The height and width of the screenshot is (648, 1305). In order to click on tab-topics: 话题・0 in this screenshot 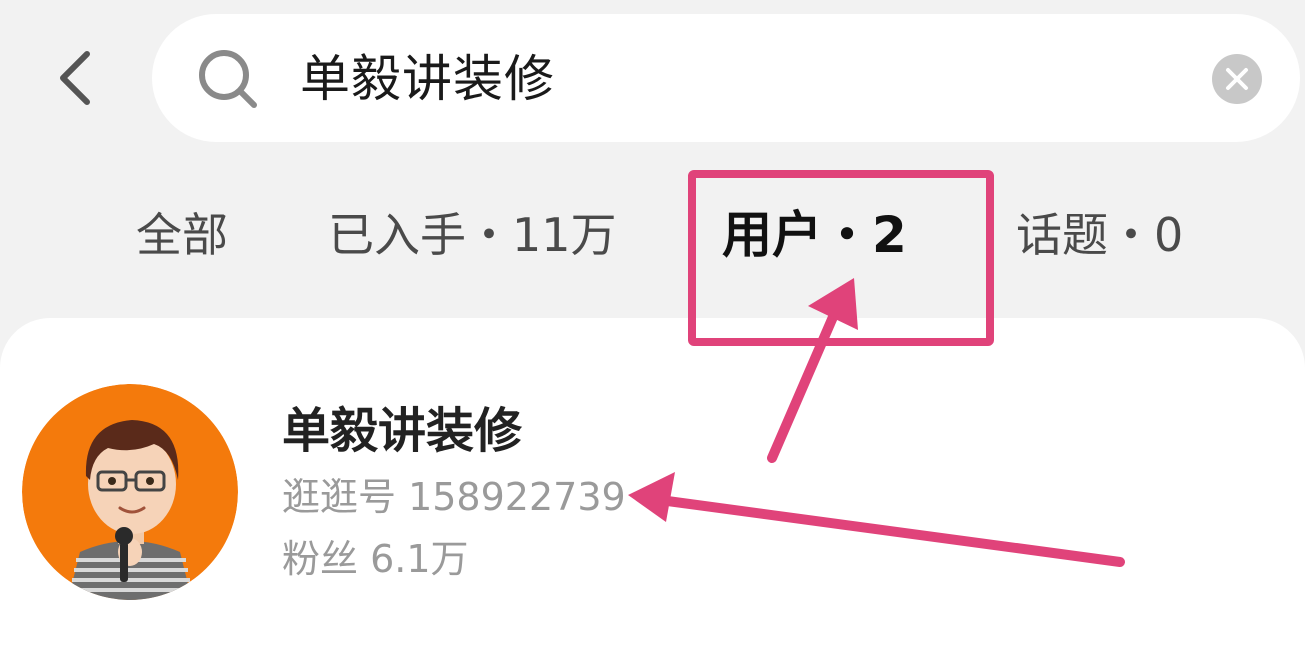, I will do `click(1099, 235)`.